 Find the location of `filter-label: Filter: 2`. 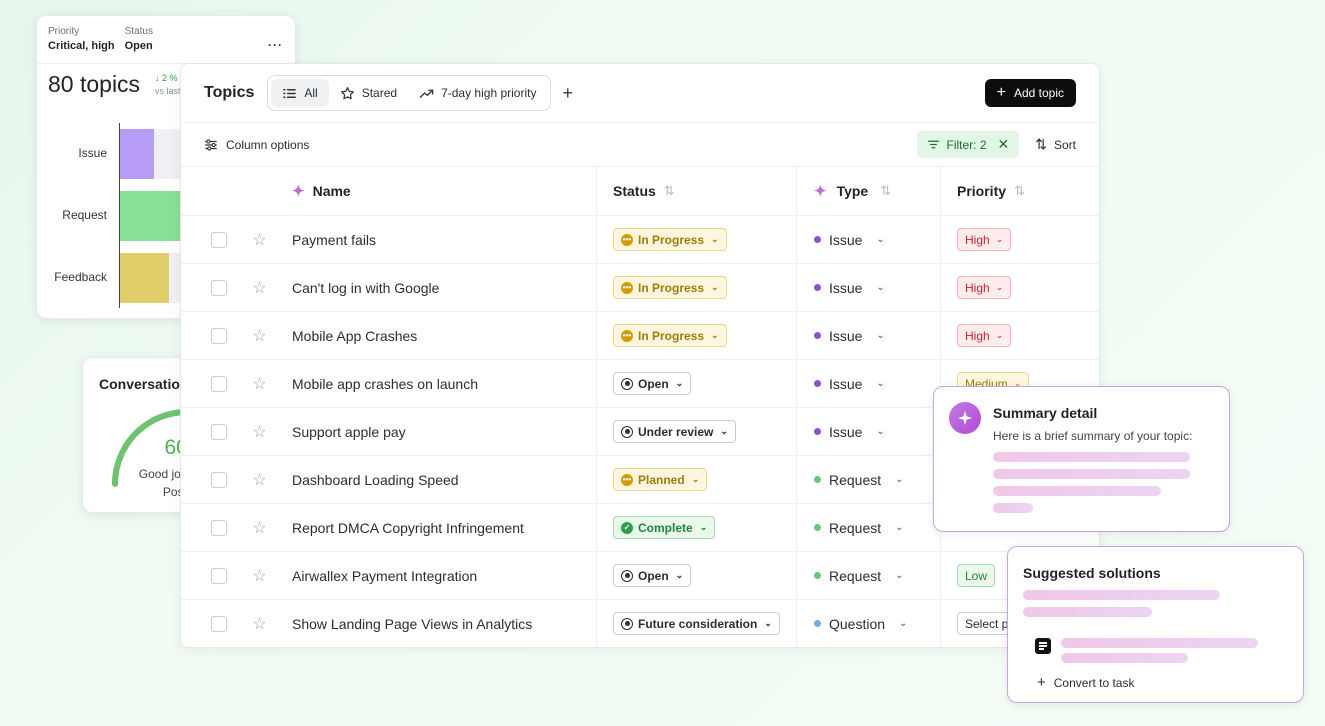

filter-label: Filter: 2 is located at coordinates (966, 144).